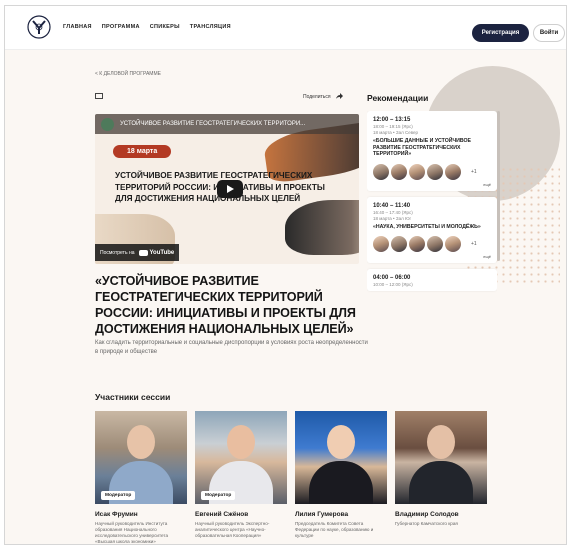 The width and height of the screenshot is (571, 550). What do you see at coordinates (116, 514) in the screenshot?
I see `participant-name: Исак Фрумин` at bounding box center [116, 514].